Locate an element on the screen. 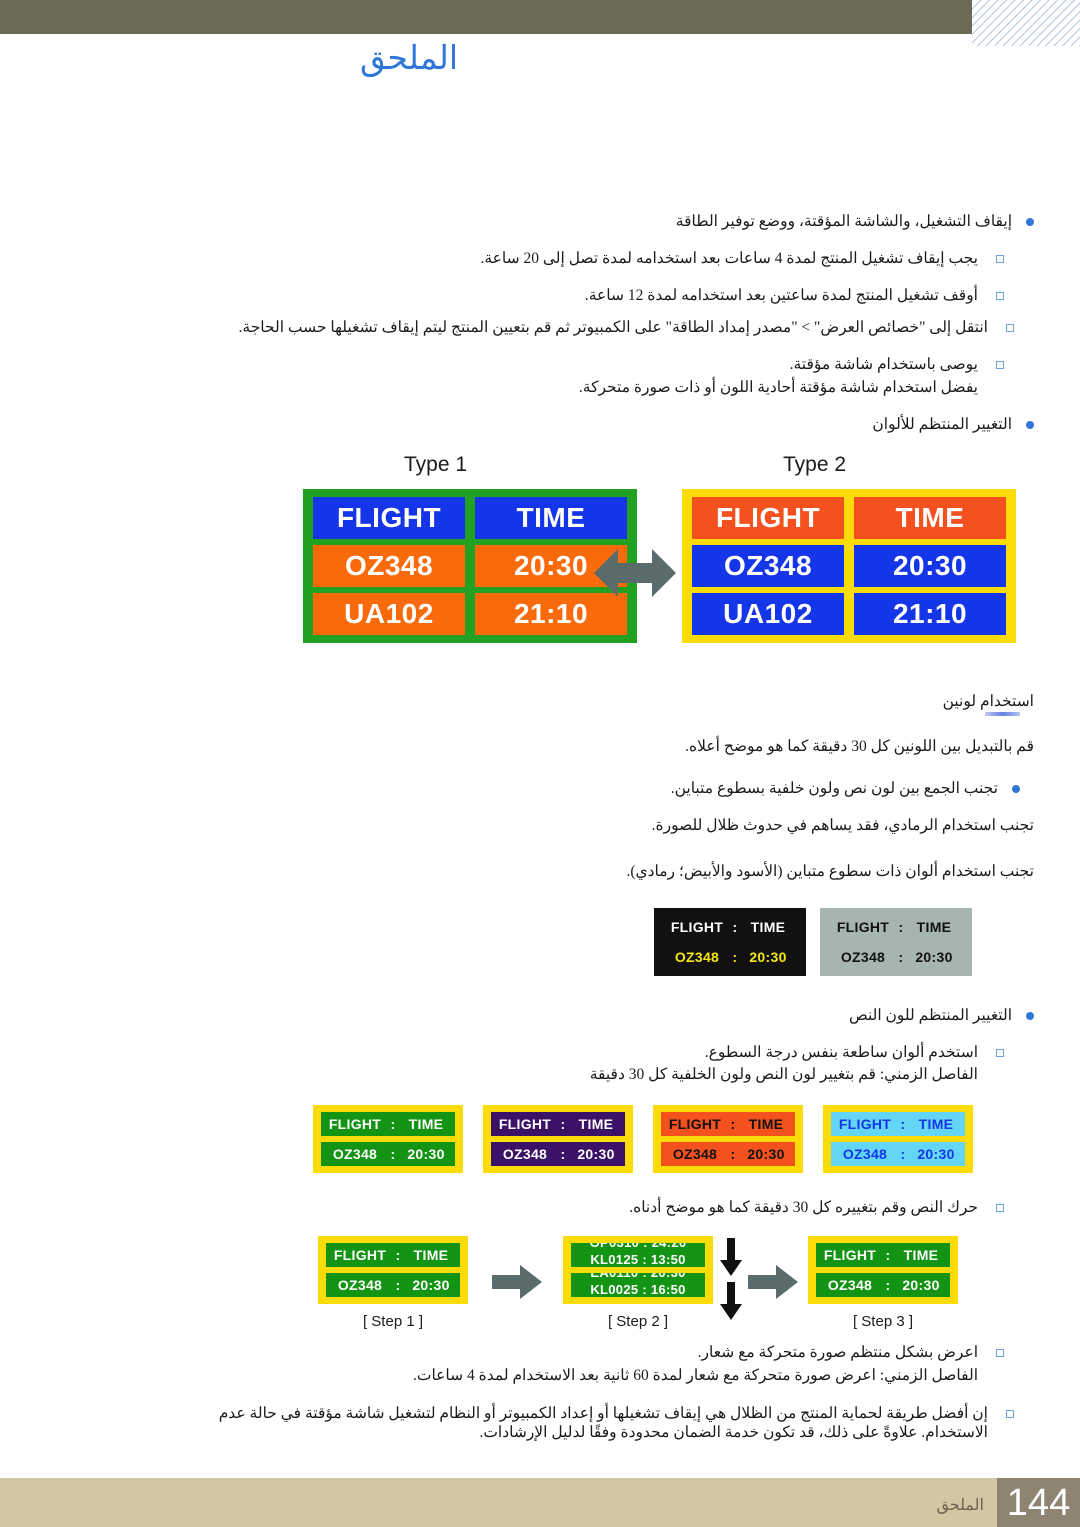 Image resolution: width=1080 pixels, height=1527 pixels. bottom-line-0: اعرض بشكل منتظم صورة متحركة مع شعار. is located at coordinates (624, 1352).